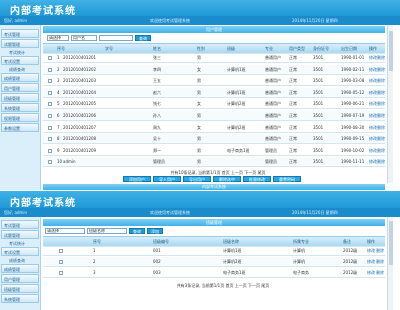 The width and height of the screenshot is (400, 310). What do you see at coordinates (20, 87) in the screenshot?
I see `menu-item-users: 用户管理` at bounding box center [20, 87].